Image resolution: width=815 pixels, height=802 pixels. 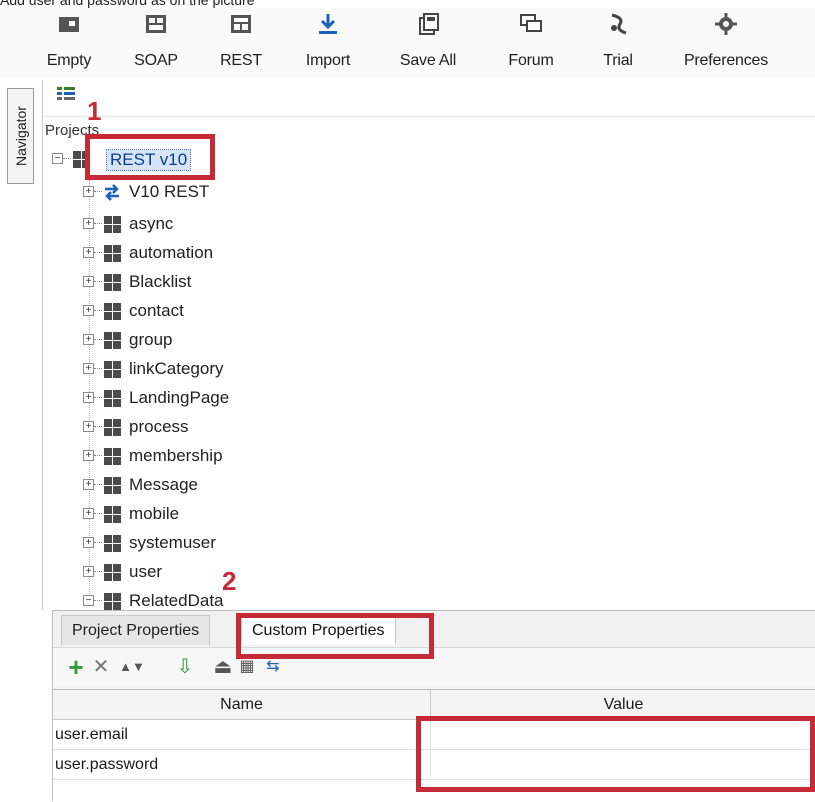 I want to click on resource-name: automation, so click(x=171, y=252).